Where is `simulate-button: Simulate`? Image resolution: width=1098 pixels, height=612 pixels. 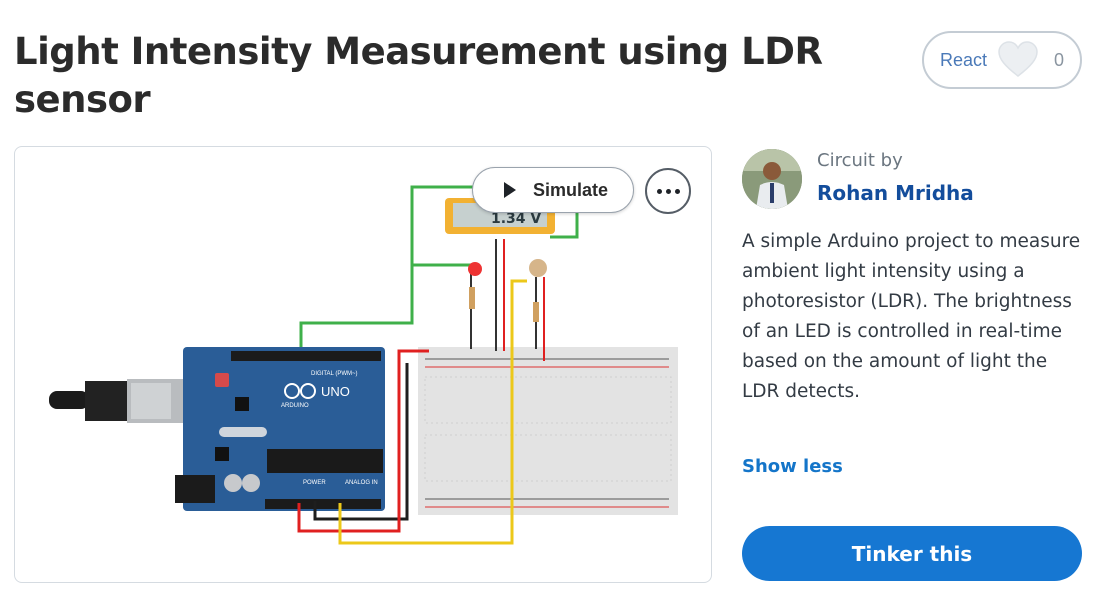
simulate-button: Simulate is located at coordinates (553, 190).